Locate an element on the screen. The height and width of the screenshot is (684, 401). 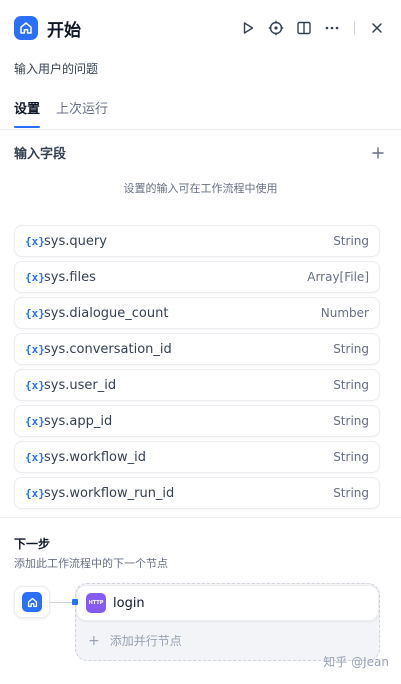
variable-type: Number is located at coordinates (344, 313).